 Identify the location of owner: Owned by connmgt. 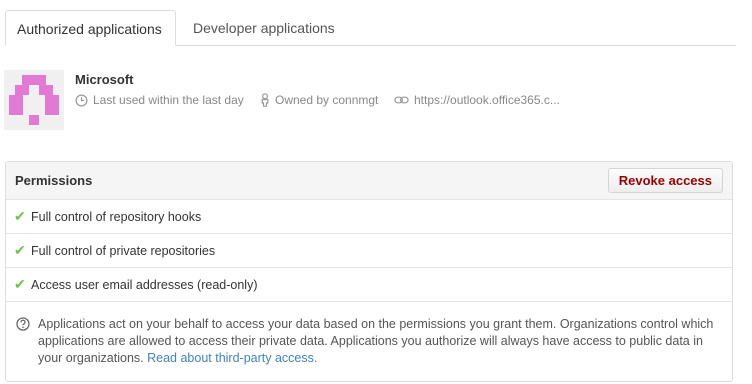
(319, 100).